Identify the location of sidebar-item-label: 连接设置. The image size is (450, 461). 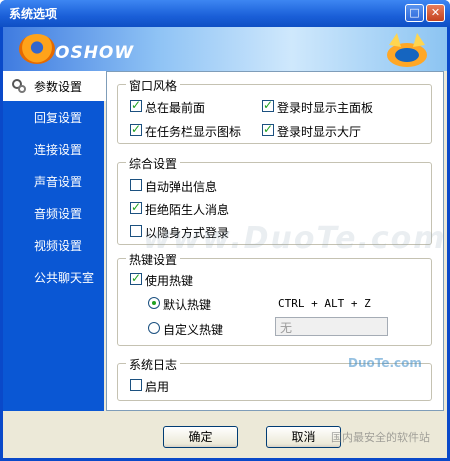
(58, 150).